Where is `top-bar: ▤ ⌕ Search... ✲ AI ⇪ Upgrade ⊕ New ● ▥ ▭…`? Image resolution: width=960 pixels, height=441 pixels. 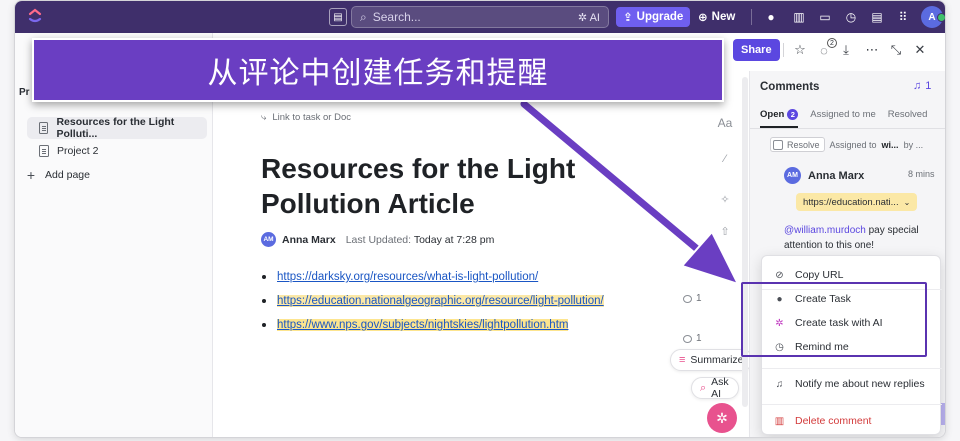
top-bar: ▤ ⌕ Search... ✲ AI ⇪ Upgrade ⊕ New ● ▥ ▭… is located at coordinates (480, 17).